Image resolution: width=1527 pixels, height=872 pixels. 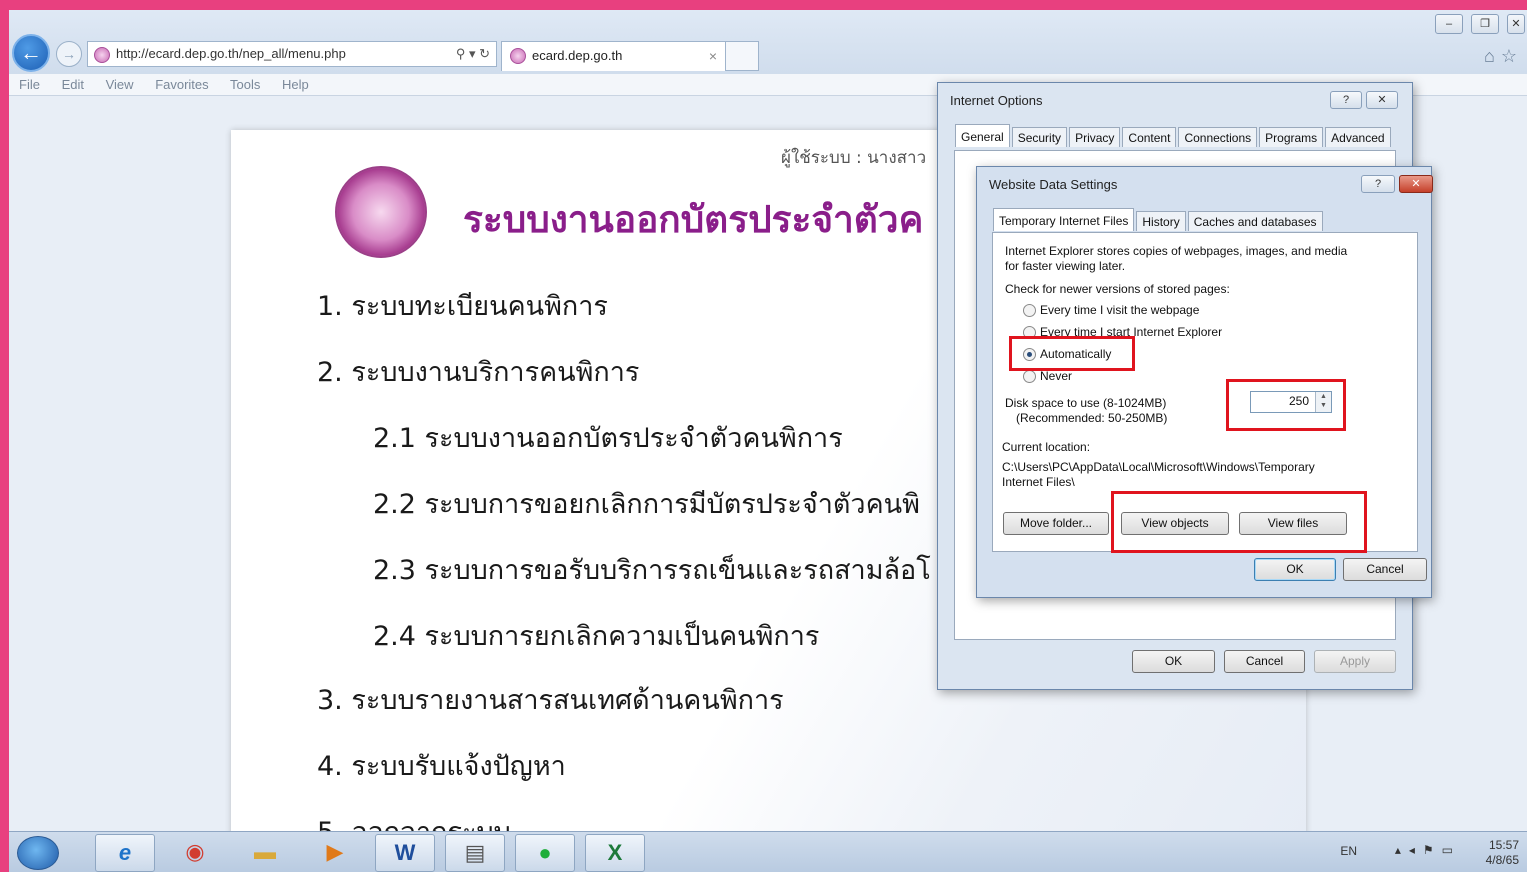 What do you see at coordinates (996, 100) in the screenshot?
I see `internet-options-title: Internet Options` at bounding box center [996, 100].